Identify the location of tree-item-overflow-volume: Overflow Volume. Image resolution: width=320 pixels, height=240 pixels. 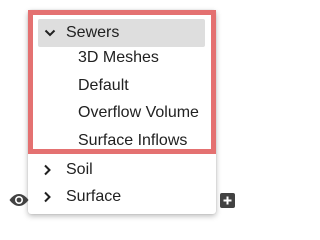
(122, 113).